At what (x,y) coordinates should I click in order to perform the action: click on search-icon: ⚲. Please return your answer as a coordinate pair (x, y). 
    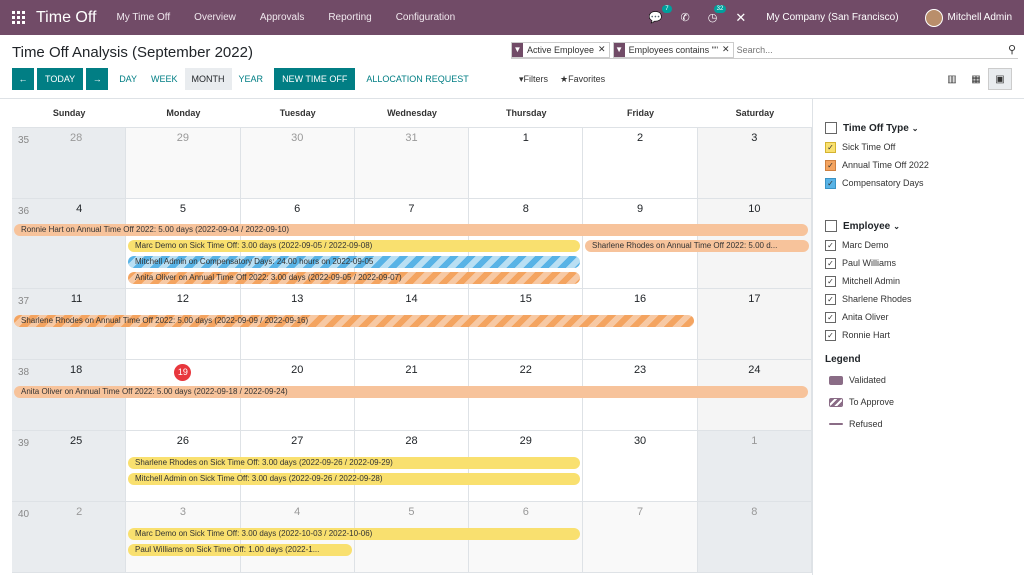
    Looking at the image, I should click on (1012, 49).